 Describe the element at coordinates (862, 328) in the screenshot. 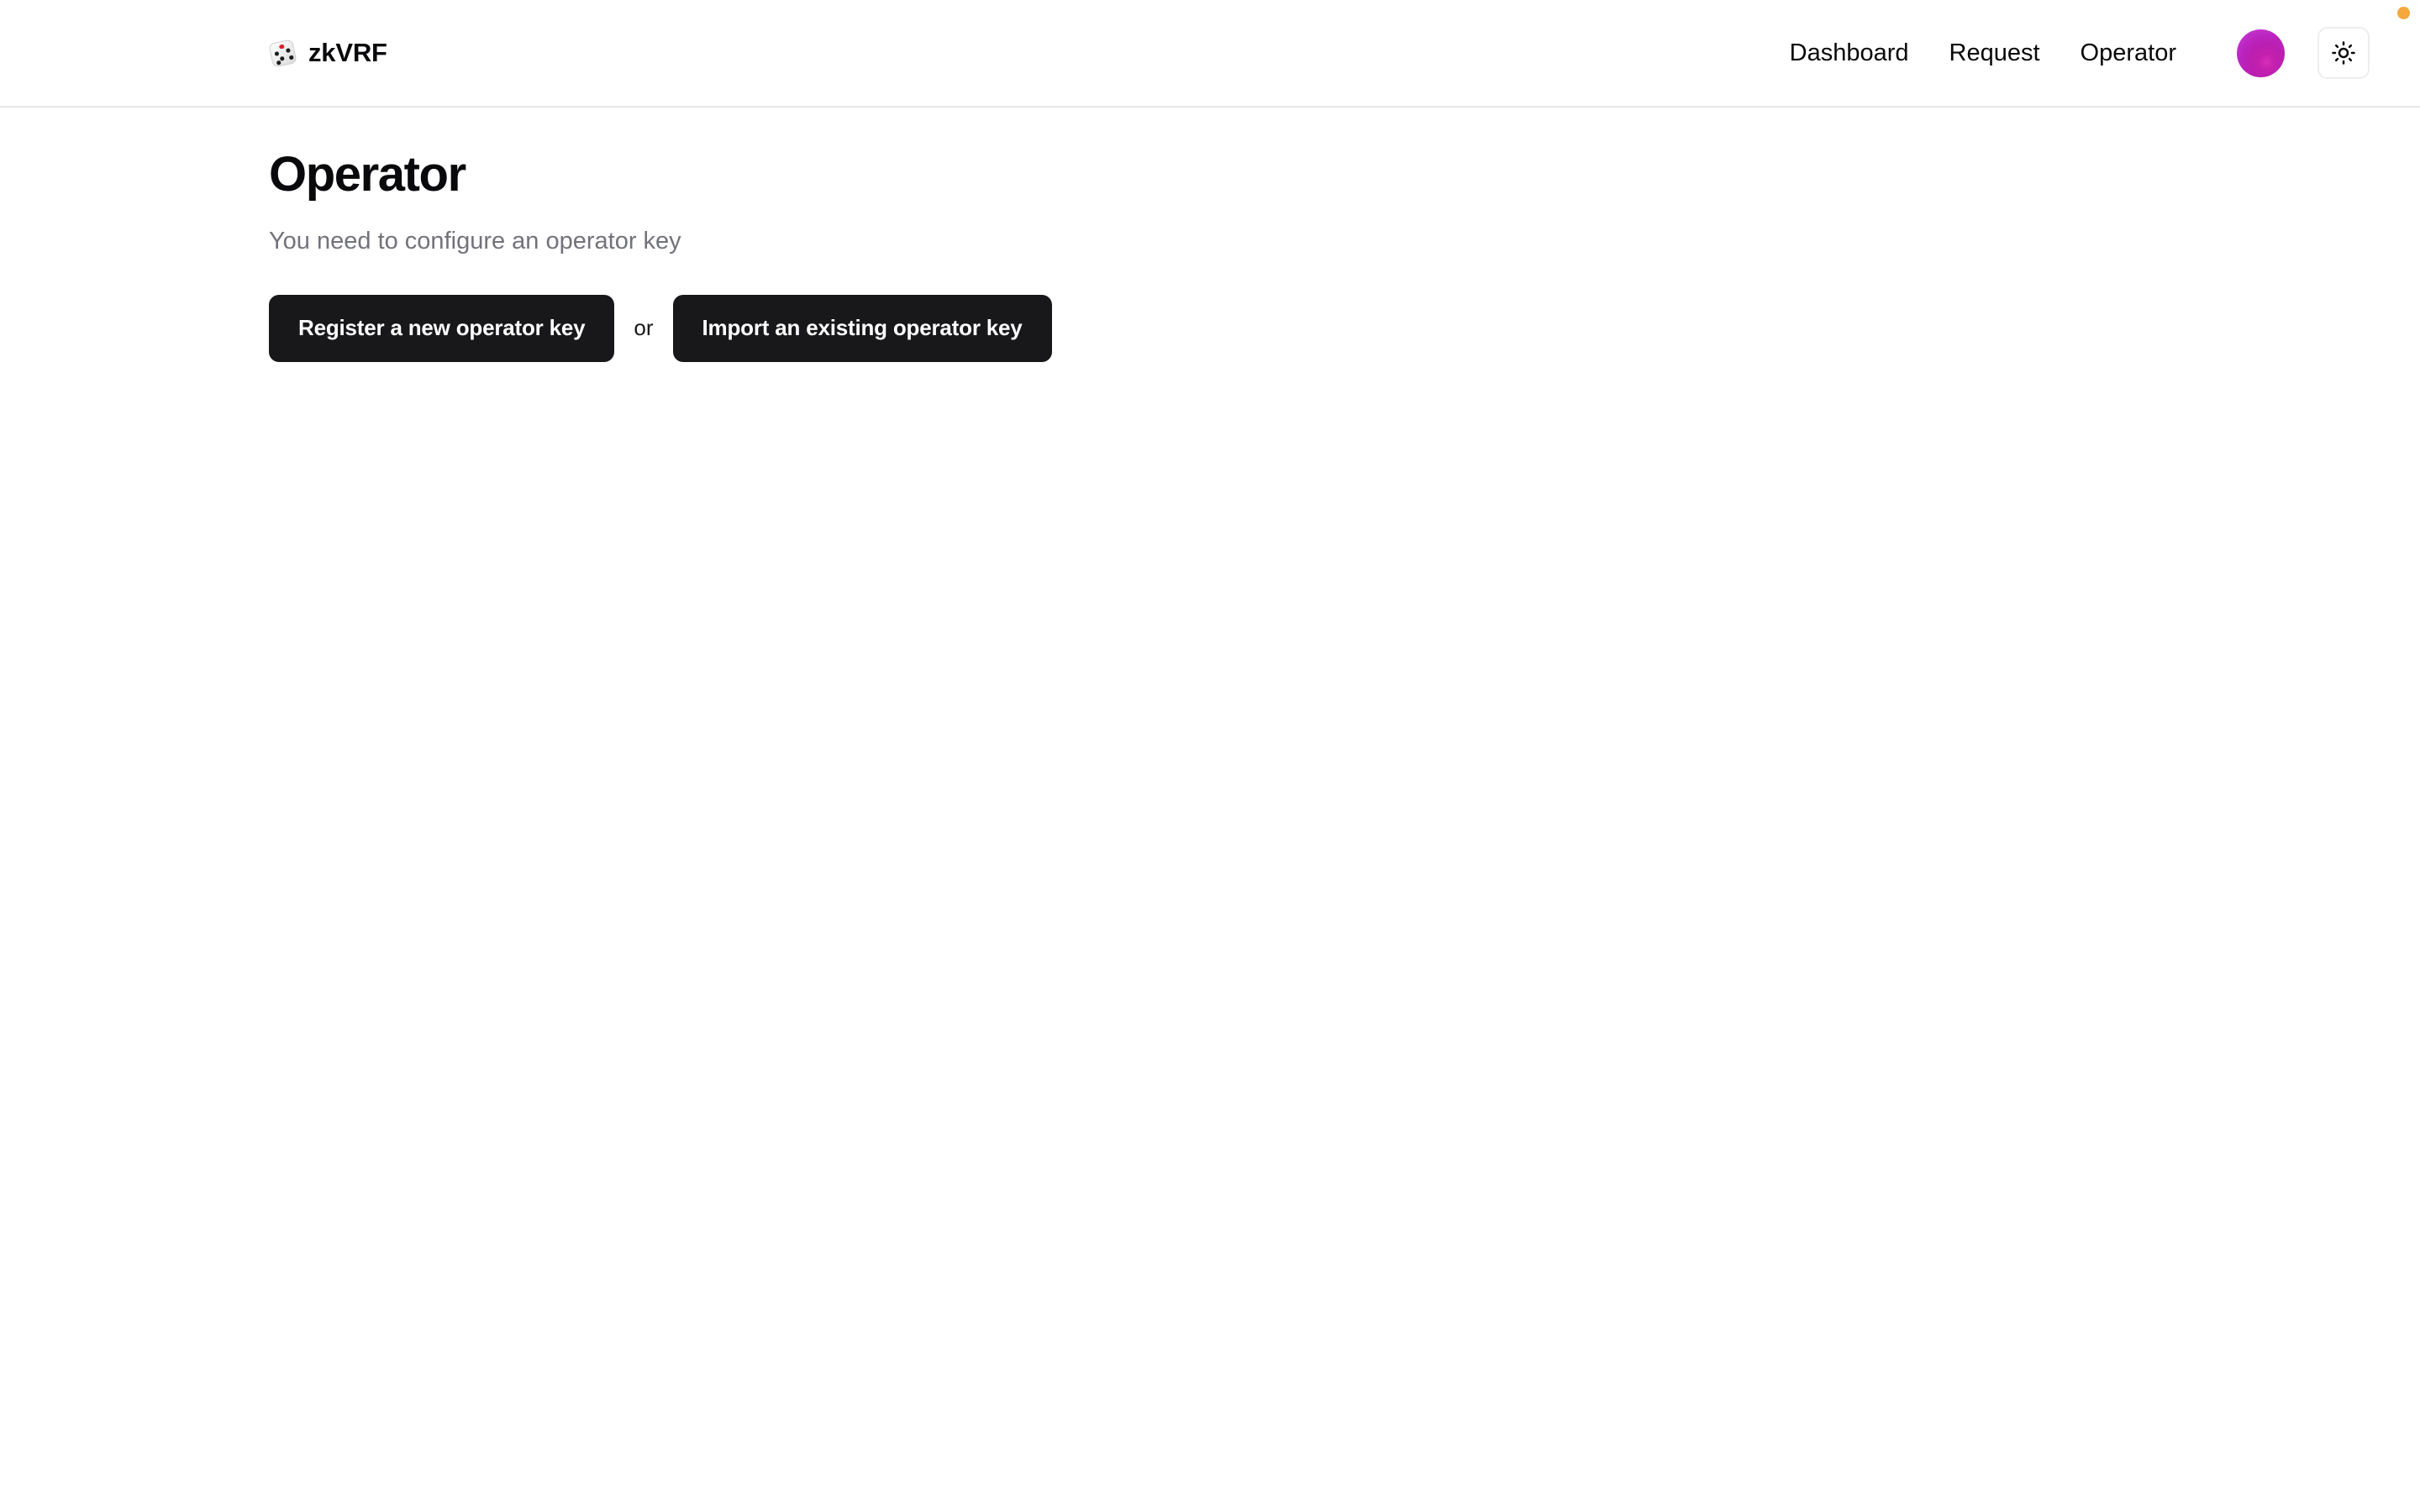

I see `import-operator-key-button: Import an existing operator key` at that location.